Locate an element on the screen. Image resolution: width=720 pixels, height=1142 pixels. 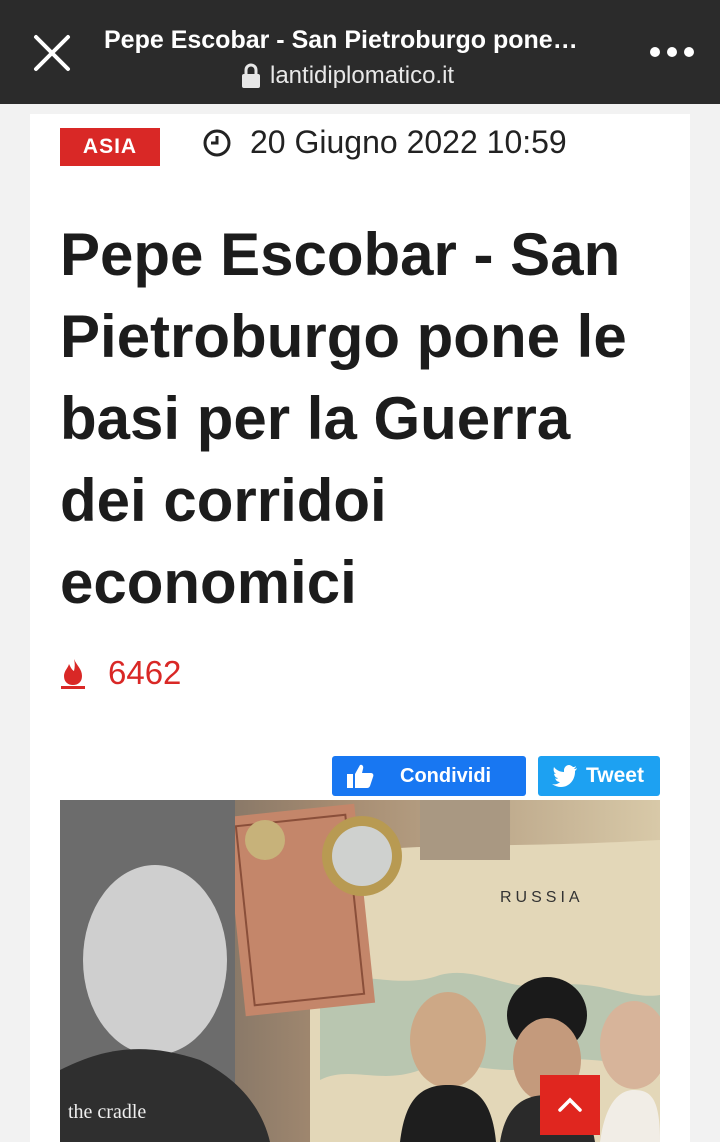
publish-date: 20 Giugno 2022 10:59 is located at coordinates (384, 142).